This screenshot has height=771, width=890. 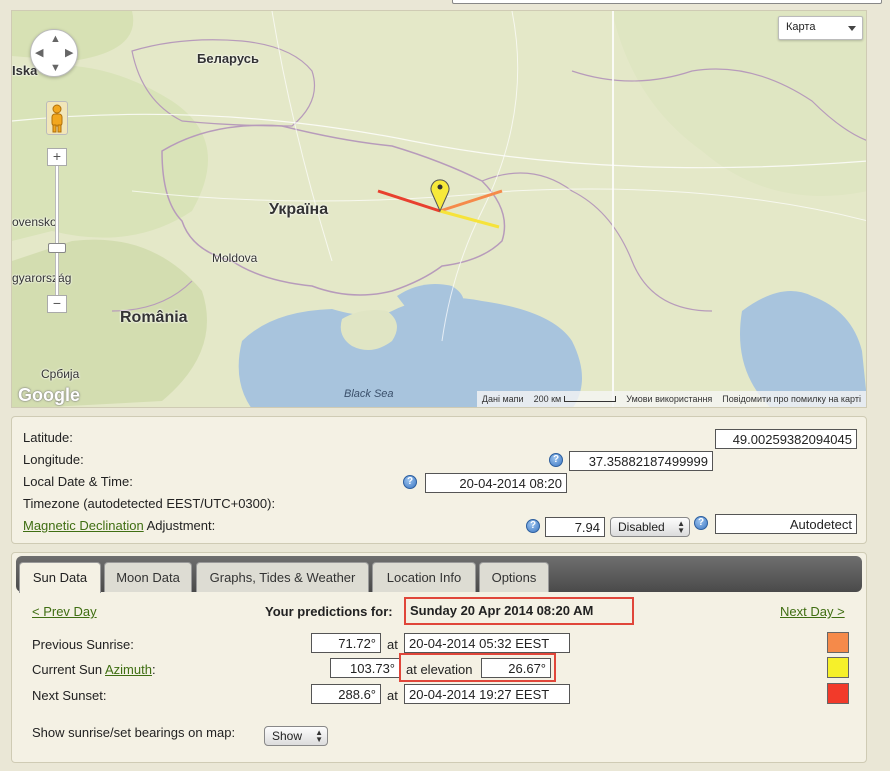 What do you see at coordinates (503, 399) in the screenshot?
I see `map-data-link: Дані мапи` at bounding box center [503, 399].